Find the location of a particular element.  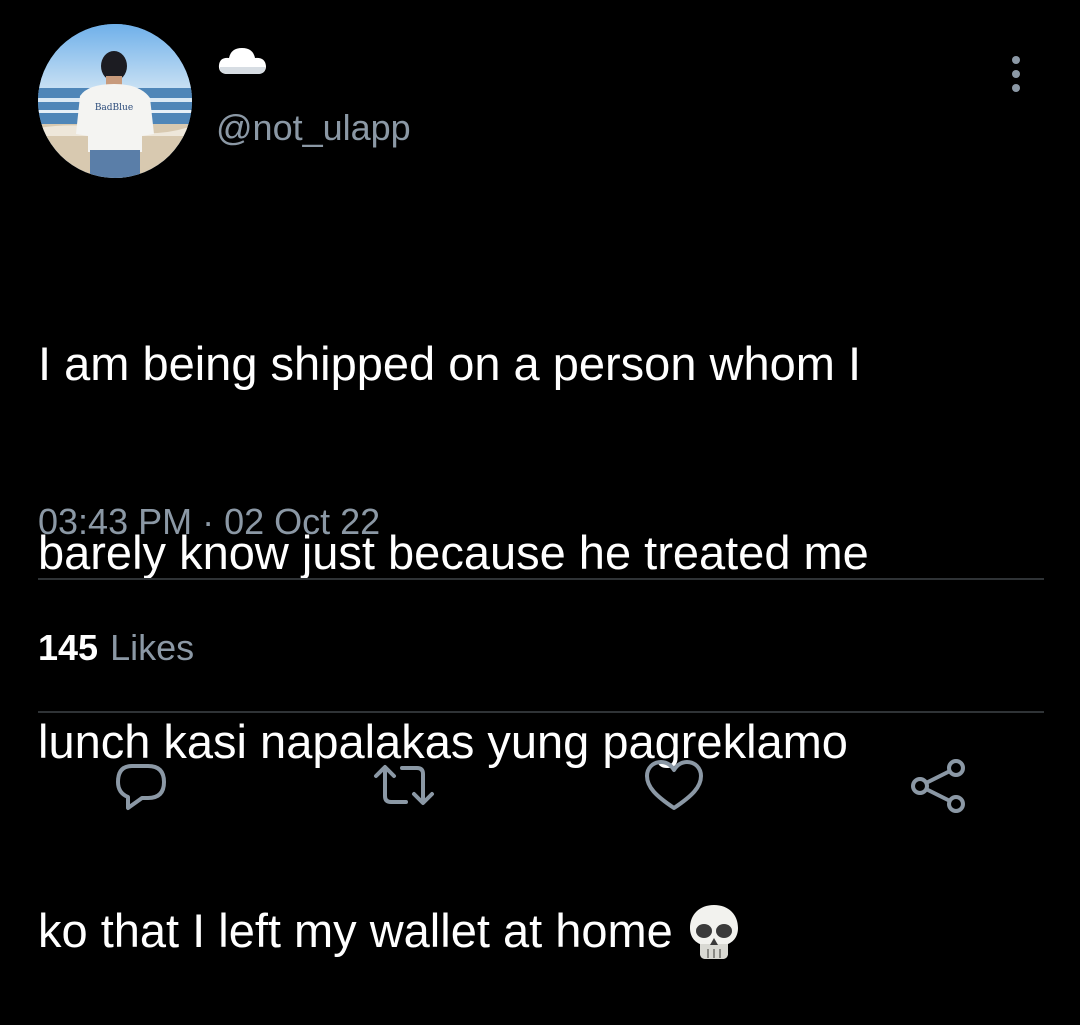

tweet-text-line: lunch kasi napalakas yung pagreklamo is located at coordinates (443, 741).